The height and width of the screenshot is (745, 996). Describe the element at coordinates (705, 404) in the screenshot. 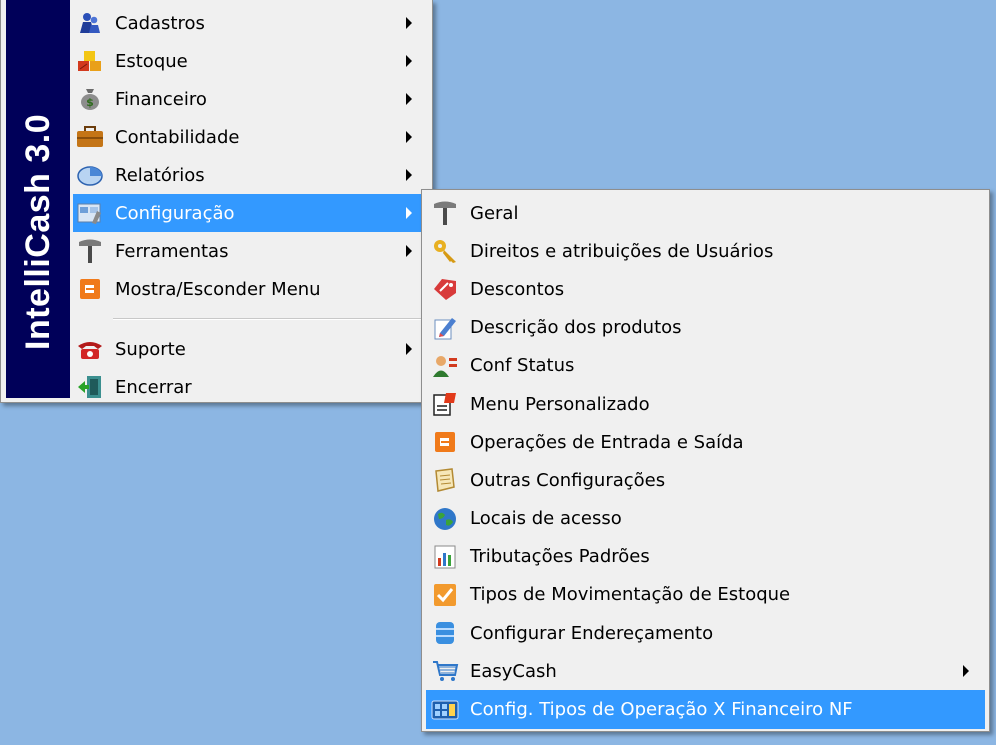

I see `submenu-item-menu-personalizado: Menu Personalizado` at that location.